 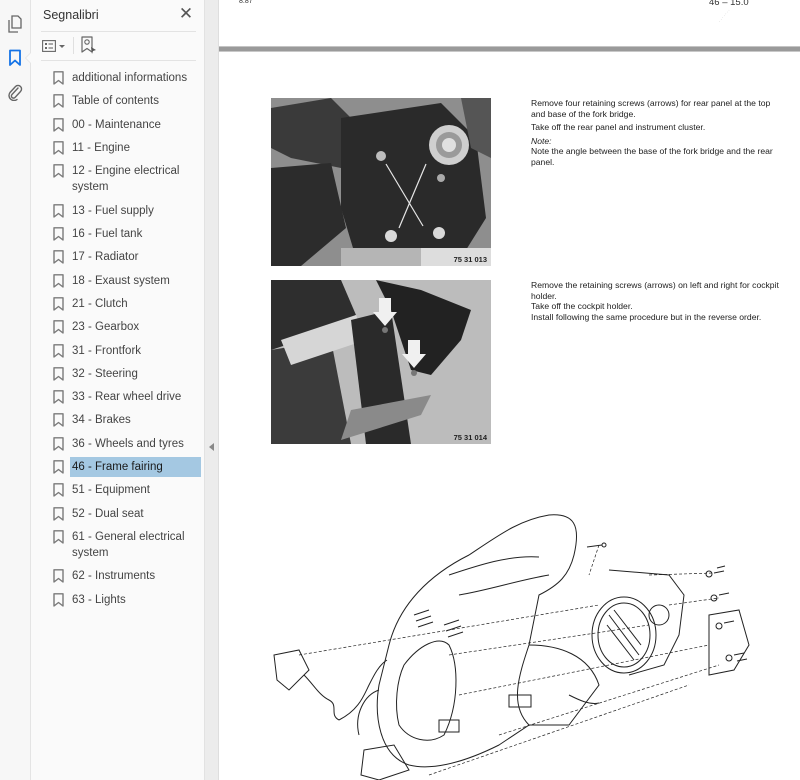 I want to click on panel-header: Segnalibri ✕, so click(x=118, y=15).